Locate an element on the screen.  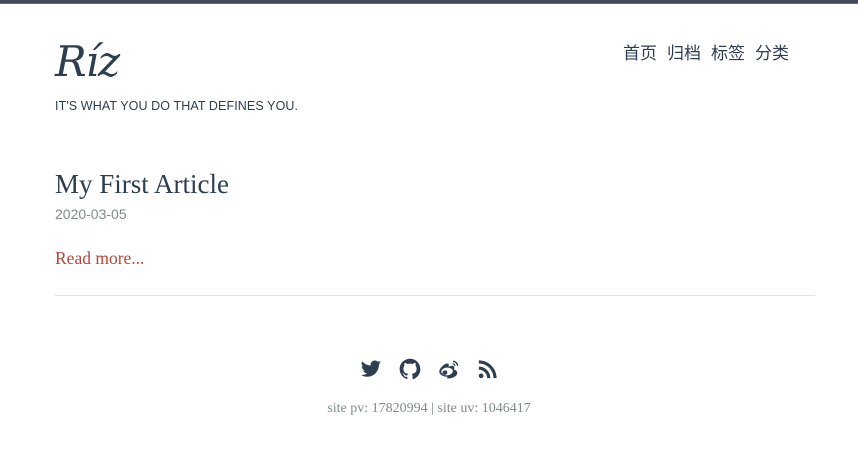
site-stats: site pv: 17820994 | site uv: 1046417 is located at coordinates (429, 408).